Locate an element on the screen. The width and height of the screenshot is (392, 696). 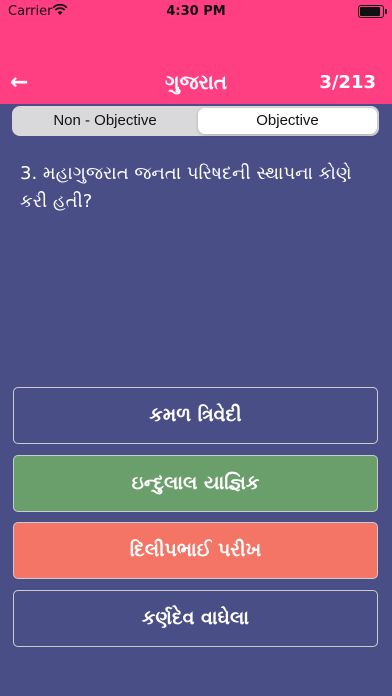
battery-icon is located at coordinates (372, 11).